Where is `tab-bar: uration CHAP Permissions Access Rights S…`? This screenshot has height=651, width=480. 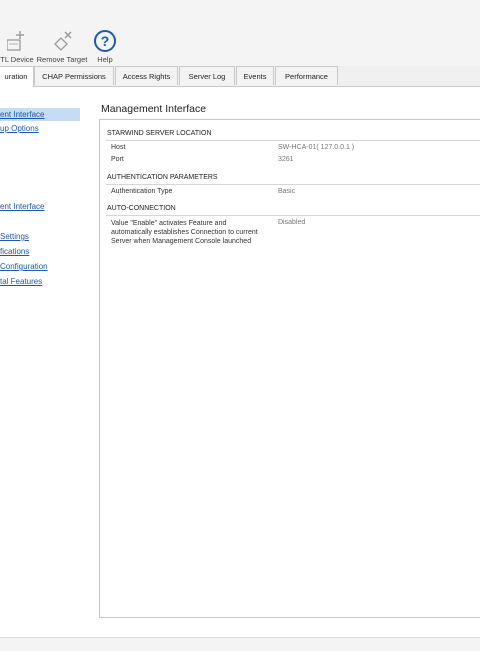 tab-bar: uration CHAP Permissions Access Rights S… is located at coordinates (240, 76).